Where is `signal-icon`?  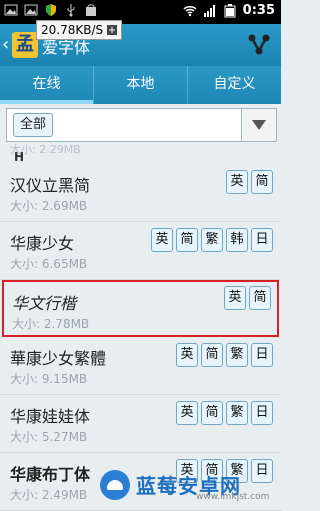 signal-icon is located at coordinates (209, 10).